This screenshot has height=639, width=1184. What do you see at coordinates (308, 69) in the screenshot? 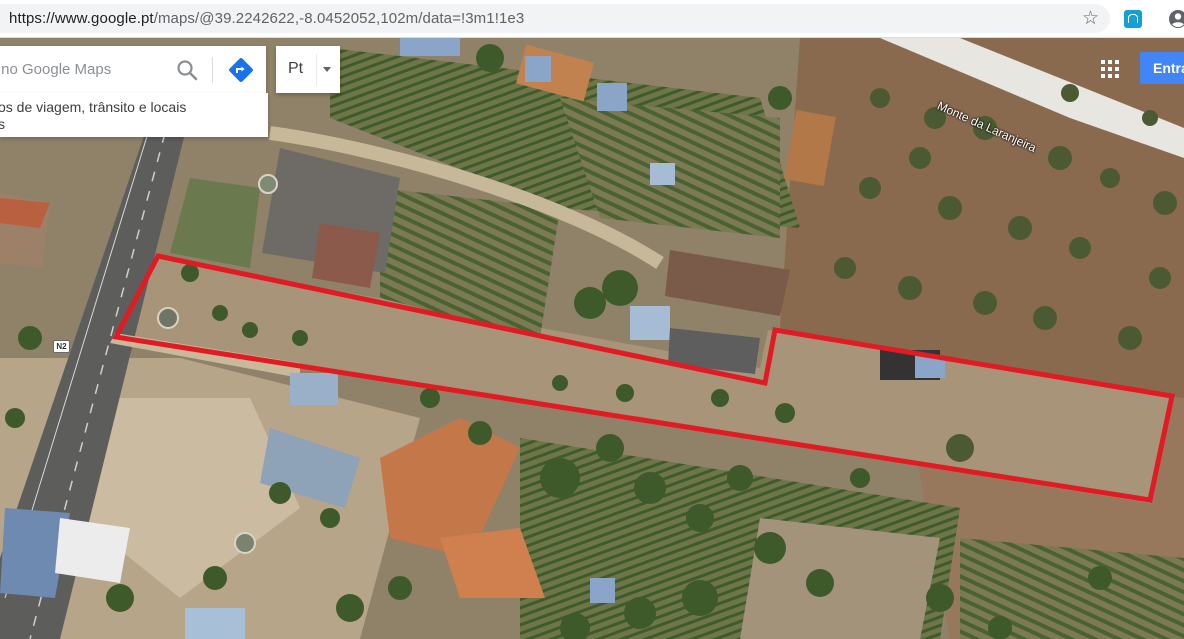
I see `language-selector: Pt` at bounding box center [308, 69].